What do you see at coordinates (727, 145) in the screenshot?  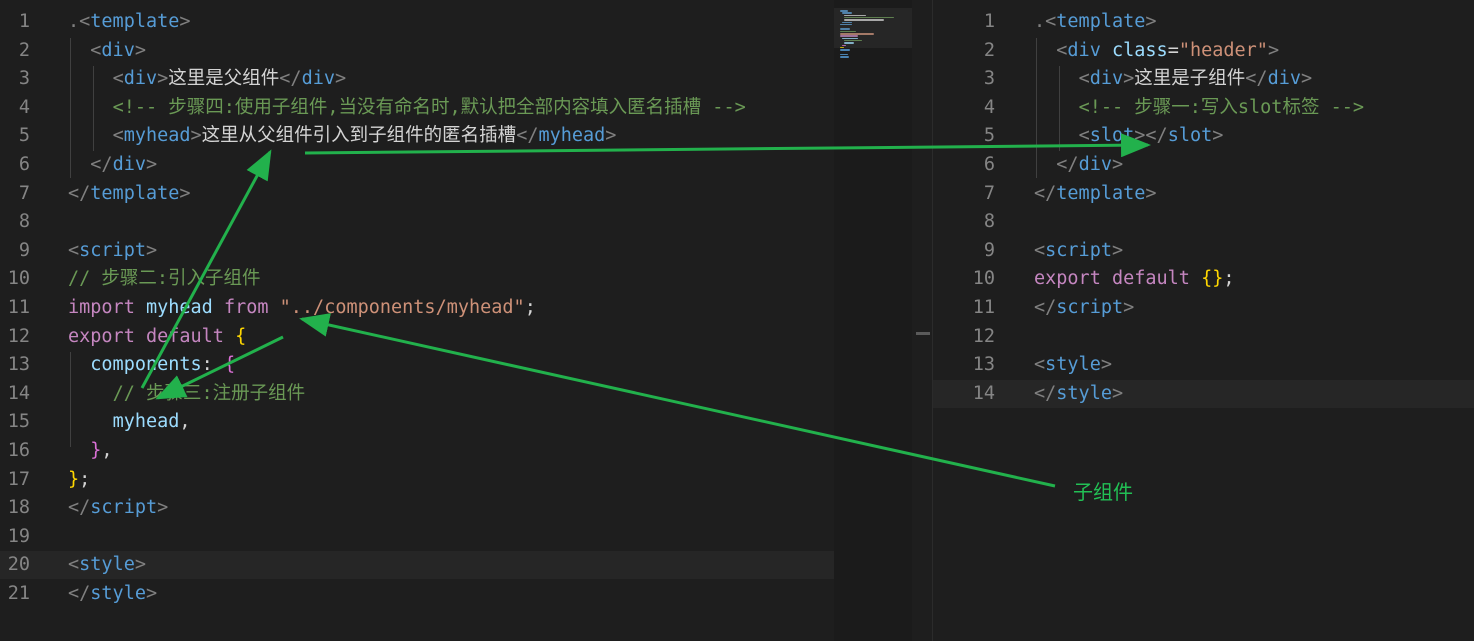 I see `arrow-to-slot` at bounding box center [727, 145].